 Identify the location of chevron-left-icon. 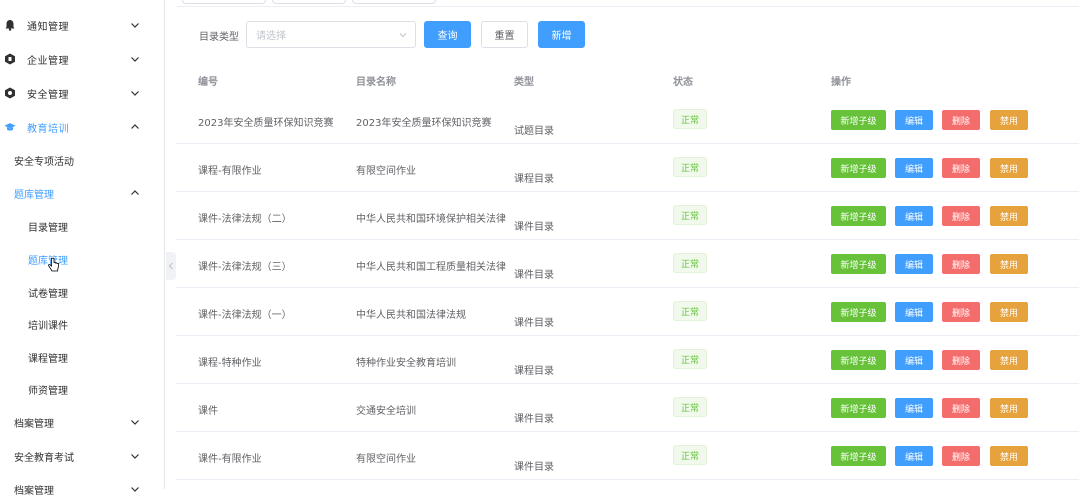
(170, 266).